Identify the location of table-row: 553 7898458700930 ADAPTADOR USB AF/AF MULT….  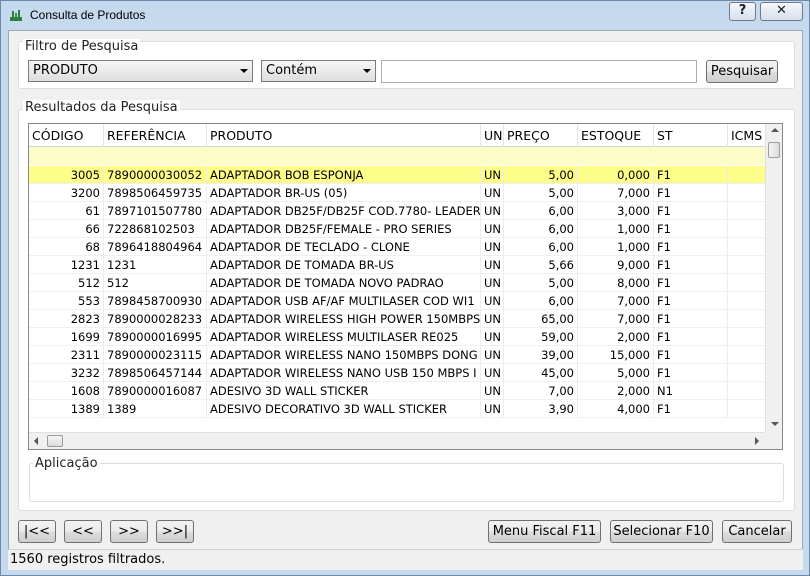
(398, 301).